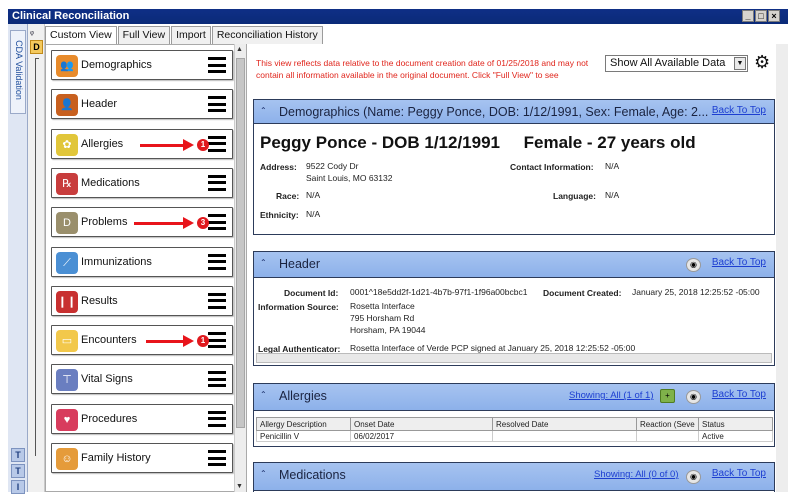 The image size is (788, 494). What do you see at coordinates (37, 257) in the screenshot?
I see `bracket-line` at bounding box center [37, 257].